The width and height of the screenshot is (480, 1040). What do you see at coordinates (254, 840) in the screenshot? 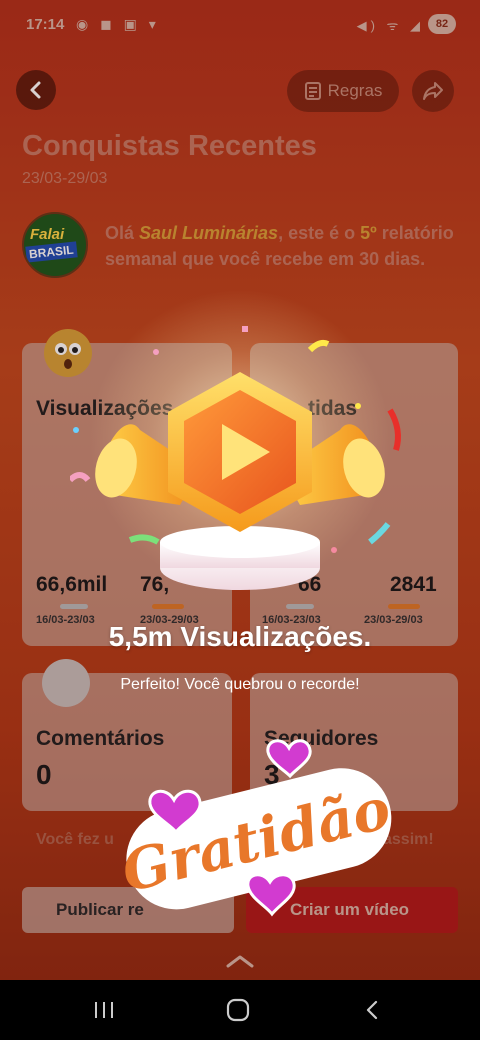
I see `gratitude-sticker: Gratidão` at bounding box center [254, 840].